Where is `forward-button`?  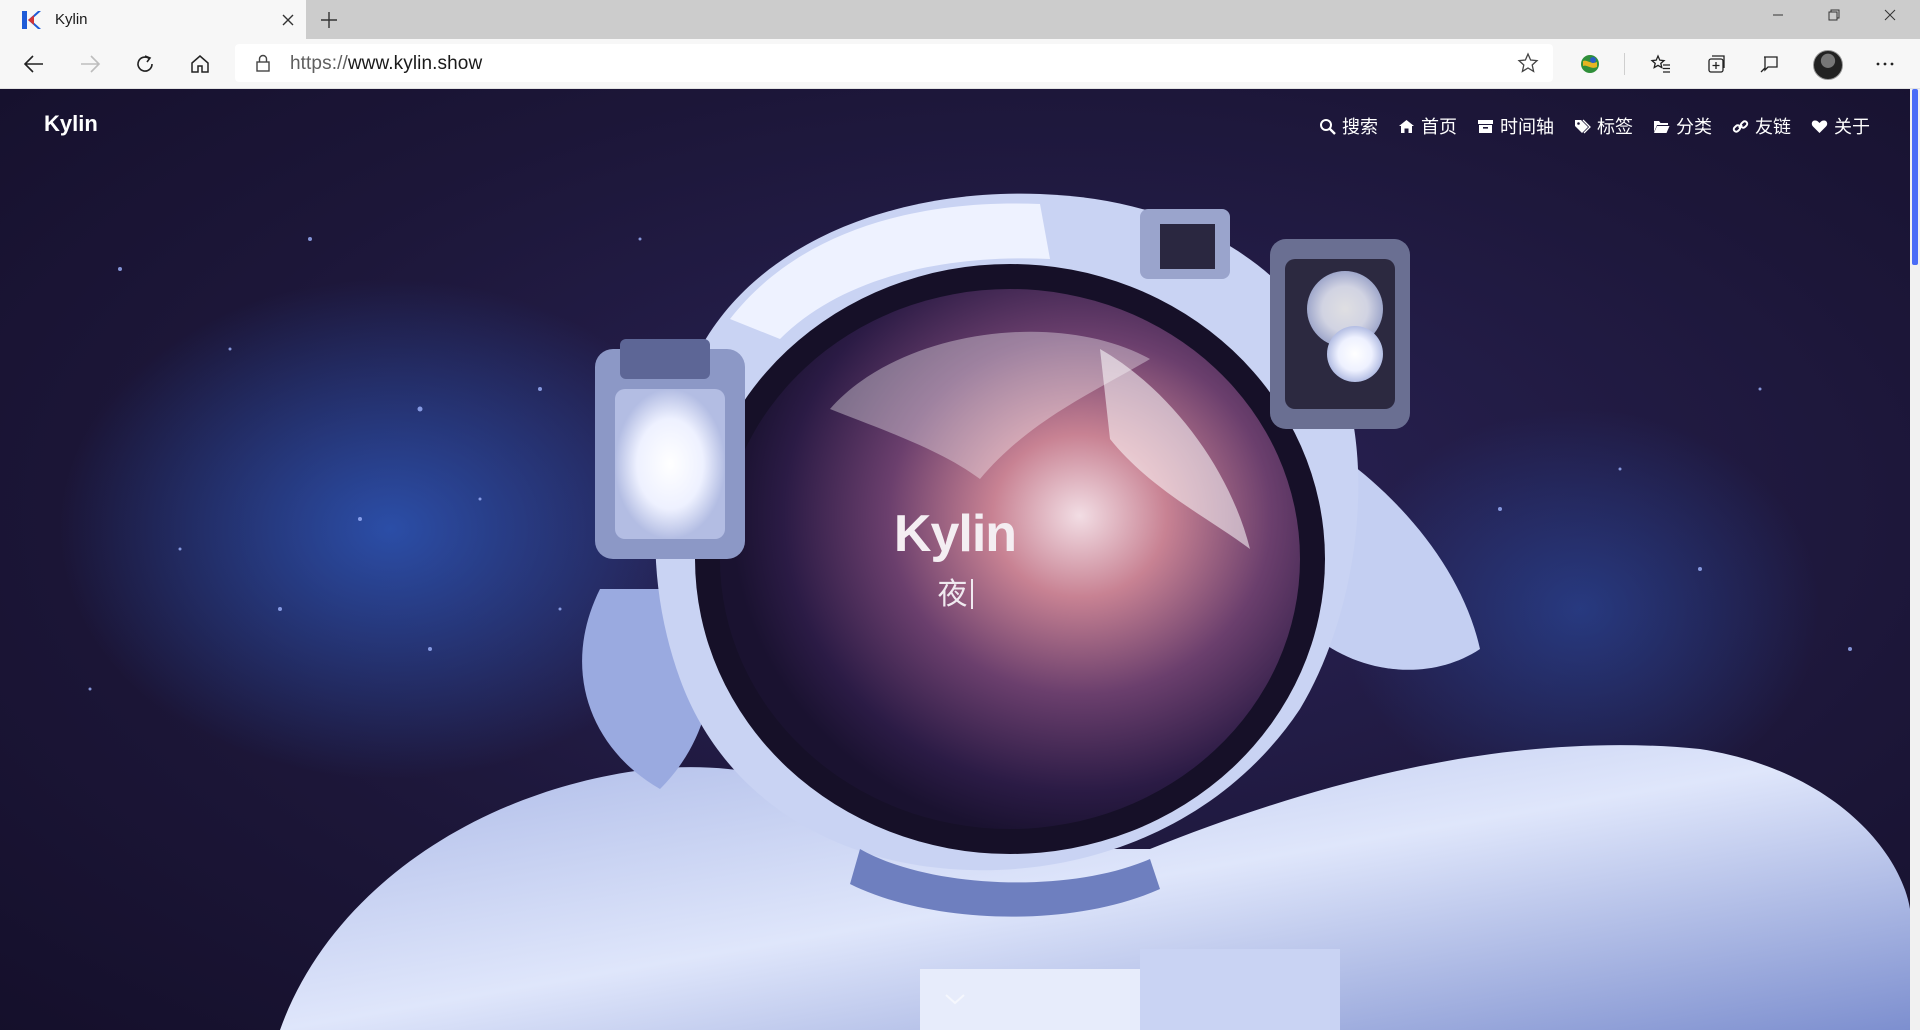
forward-button is located at coordinates (90, 64).